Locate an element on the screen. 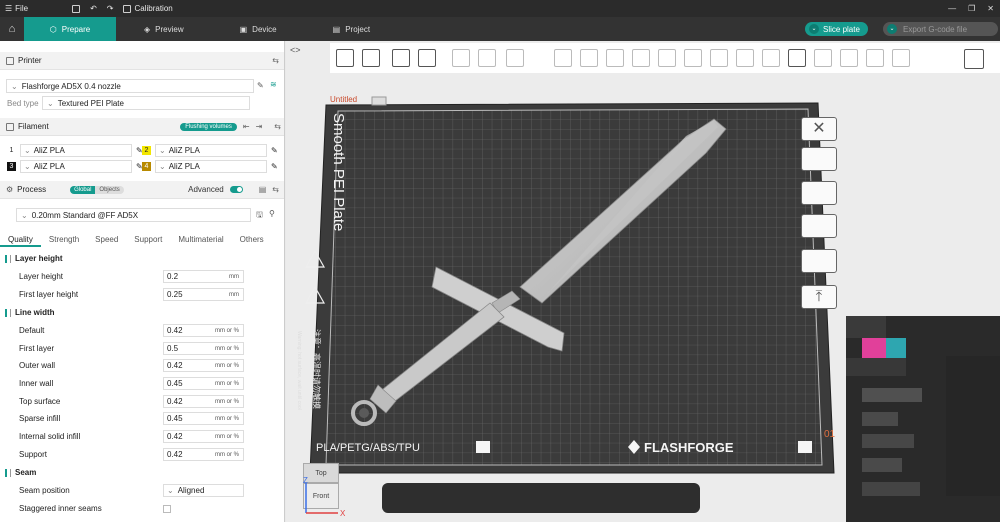 This screenshot has width=1000, height=522. param-first-layer-height: First layer height 0.25 mm is located at coordinates (142, 294).